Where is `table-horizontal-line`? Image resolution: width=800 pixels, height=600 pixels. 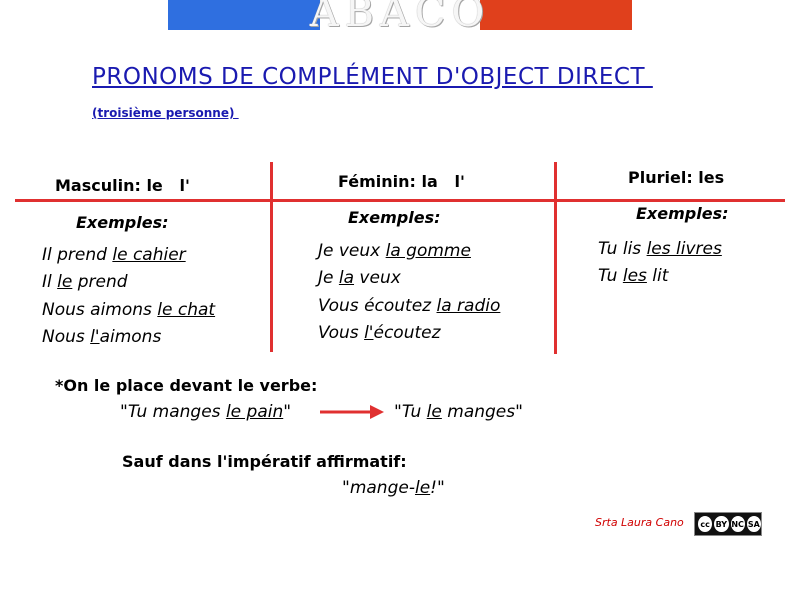 table-horizontal-line is located at coordinates (400, 200).